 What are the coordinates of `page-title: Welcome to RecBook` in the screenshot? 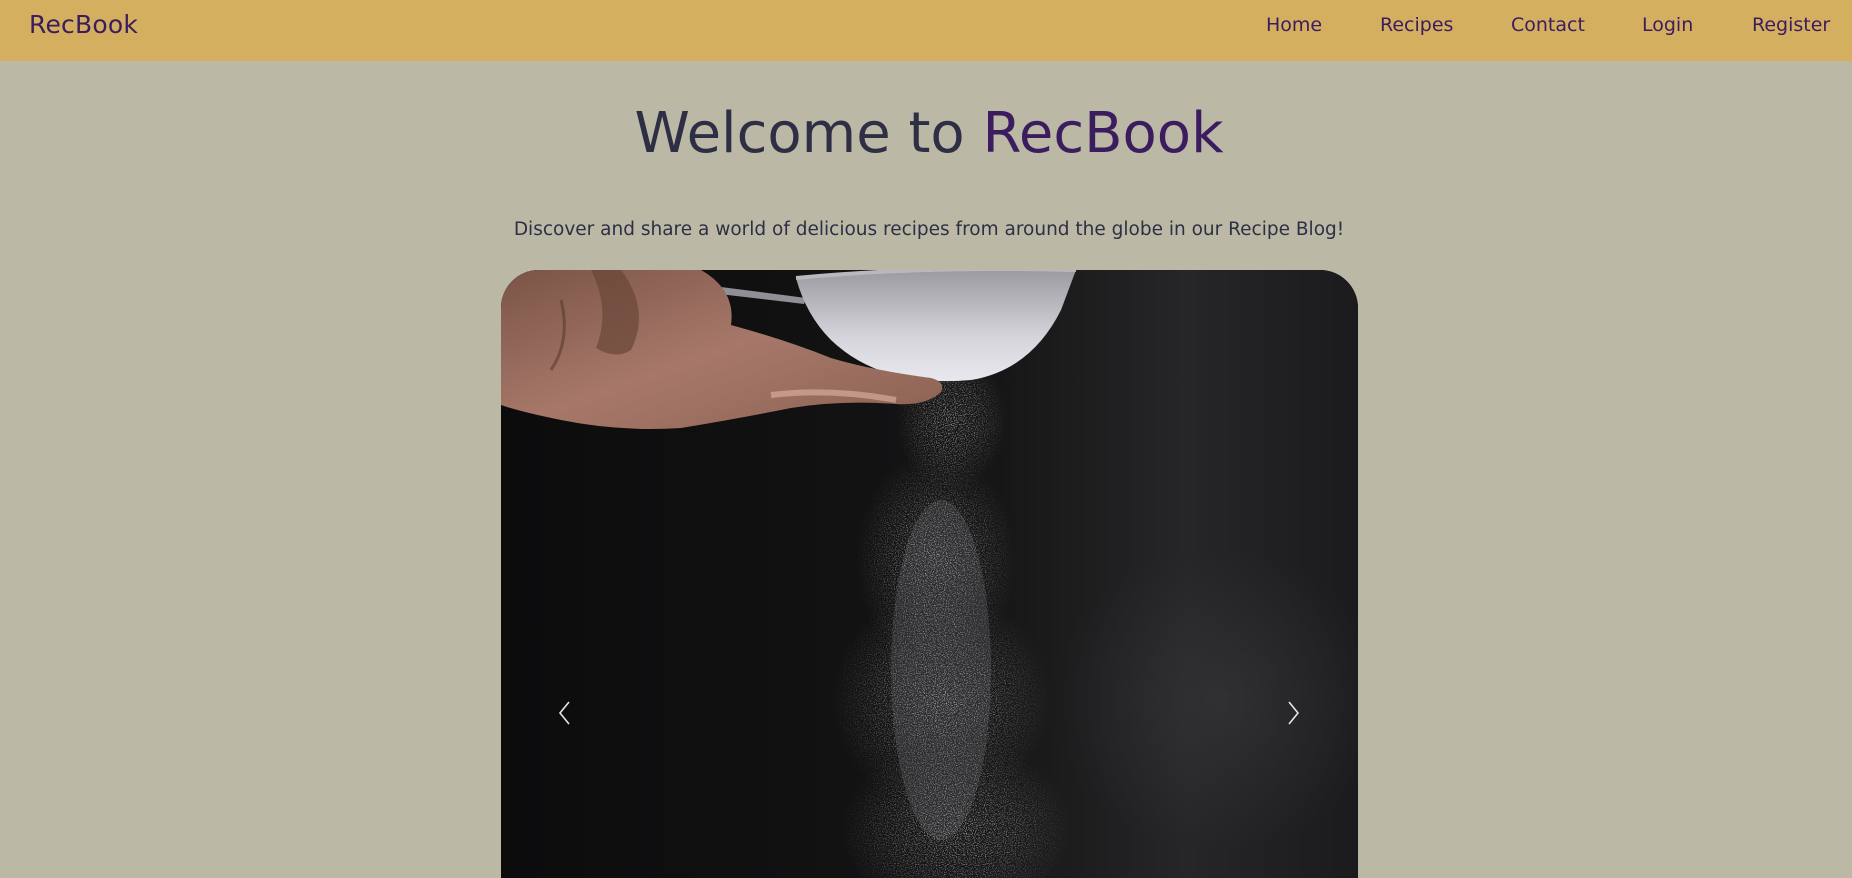 It's located at (926, 134).